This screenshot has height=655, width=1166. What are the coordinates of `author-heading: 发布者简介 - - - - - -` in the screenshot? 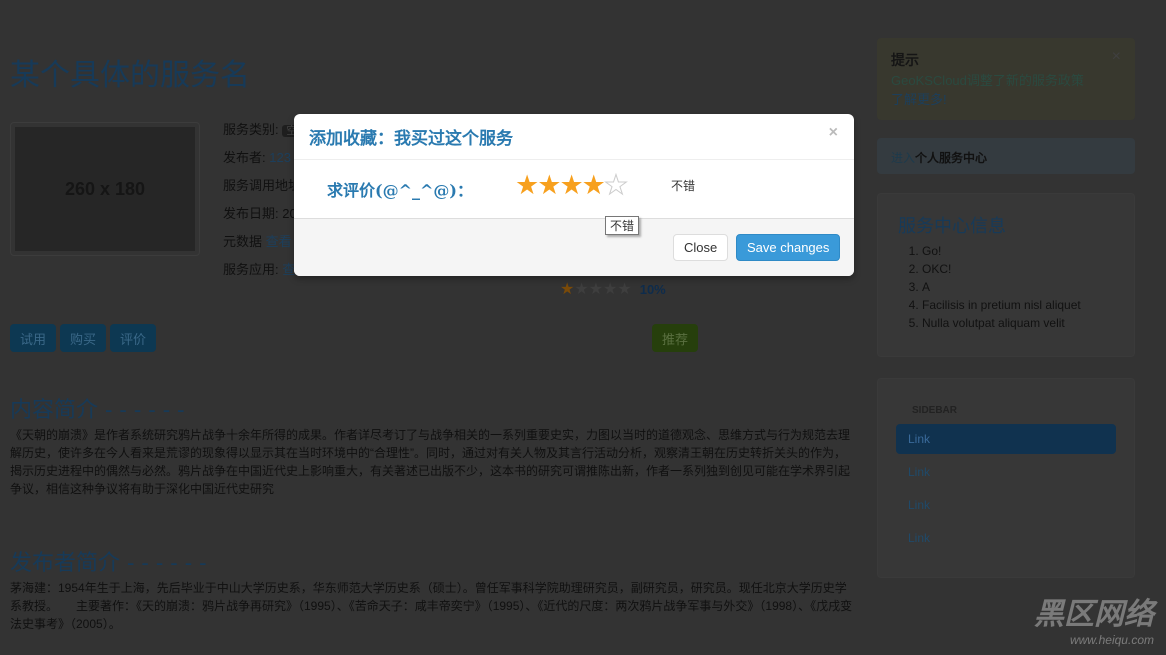 It's located at (108, 563).